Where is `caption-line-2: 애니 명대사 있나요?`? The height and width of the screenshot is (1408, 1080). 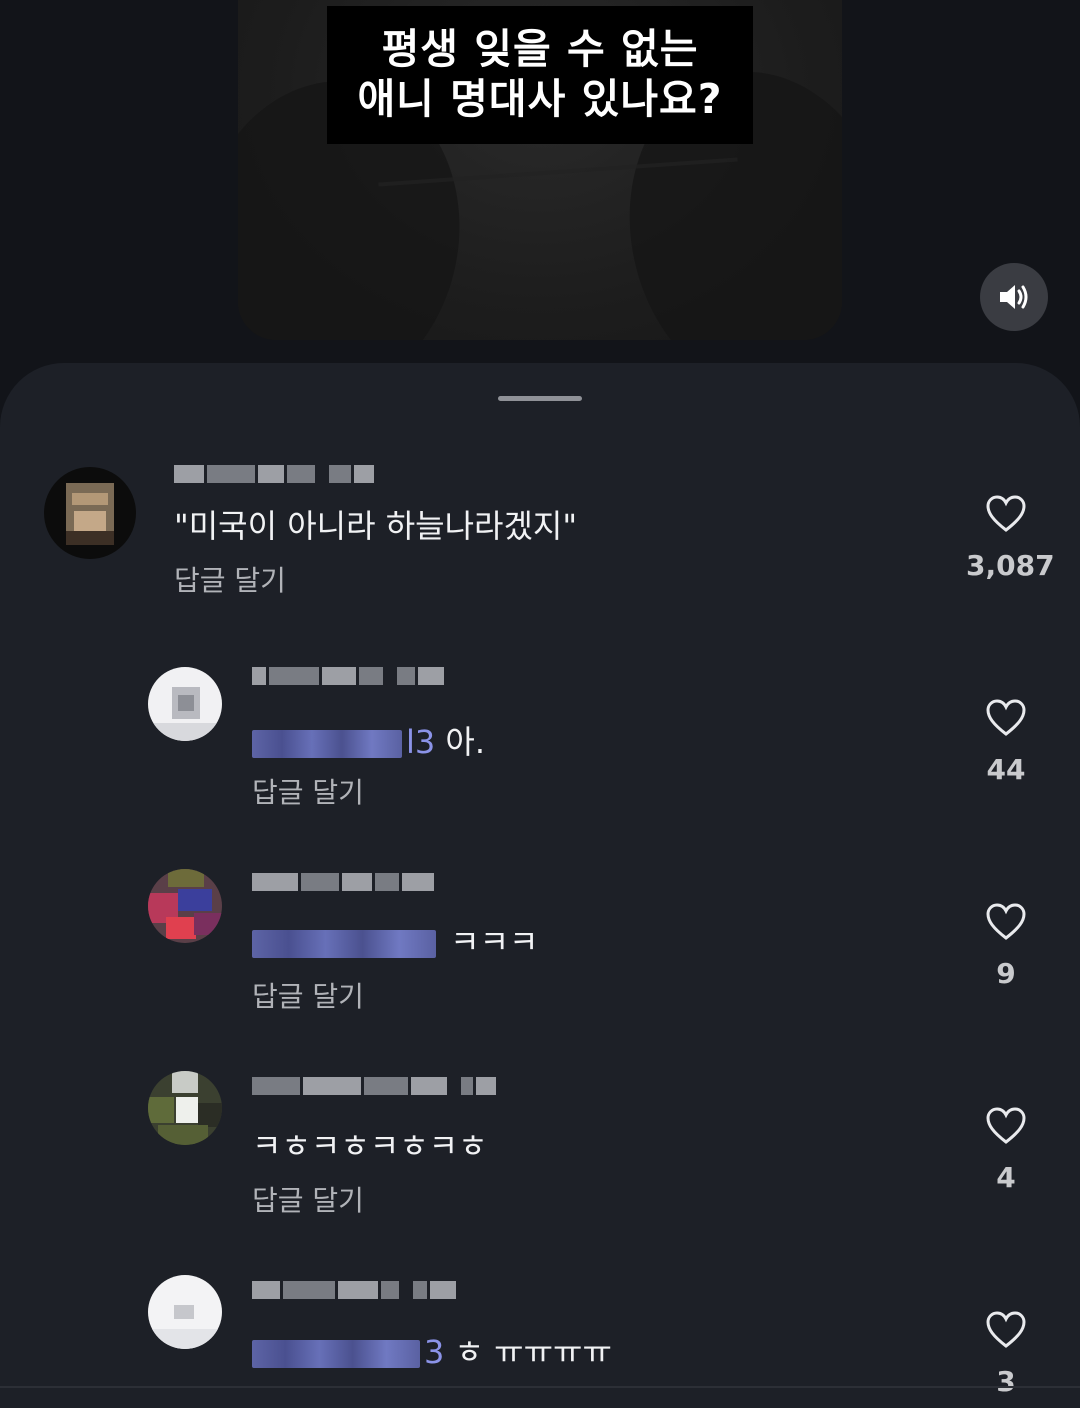
caption-line-2: 애니 명대사 있나요? is located at coordinates (540, 99).